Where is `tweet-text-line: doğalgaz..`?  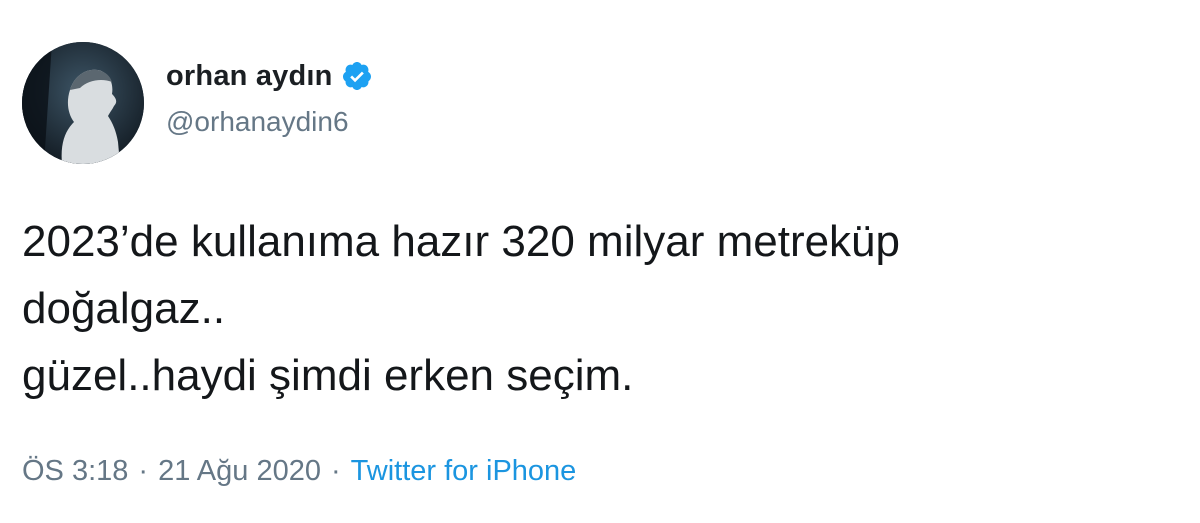 tweet-text-line: doğalgaz.. is located at coordinates (124, 308).